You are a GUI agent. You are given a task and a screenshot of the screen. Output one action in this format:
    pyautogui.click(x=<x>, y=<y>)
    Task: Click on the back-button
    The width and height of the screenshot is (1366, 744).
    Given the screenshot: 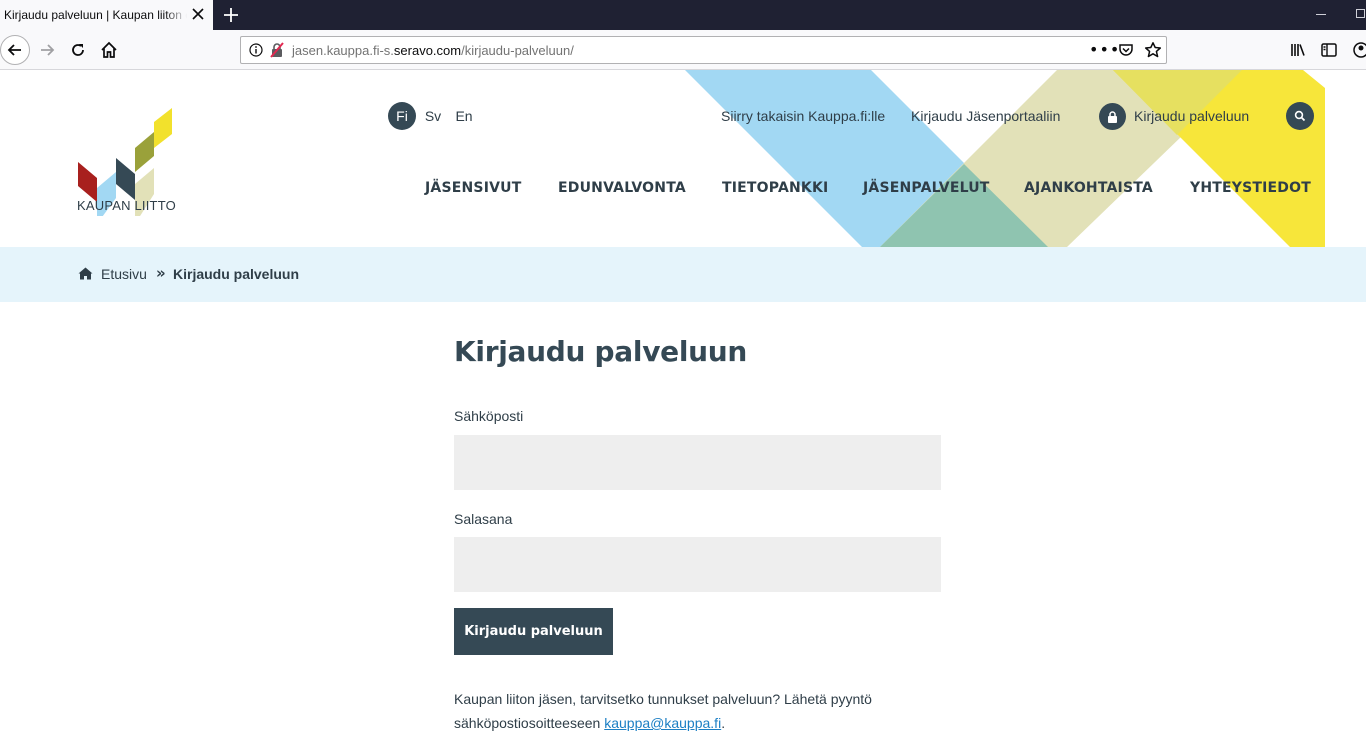 What is the action you would take?
    pyautogui.click(x=15, y=50)
    